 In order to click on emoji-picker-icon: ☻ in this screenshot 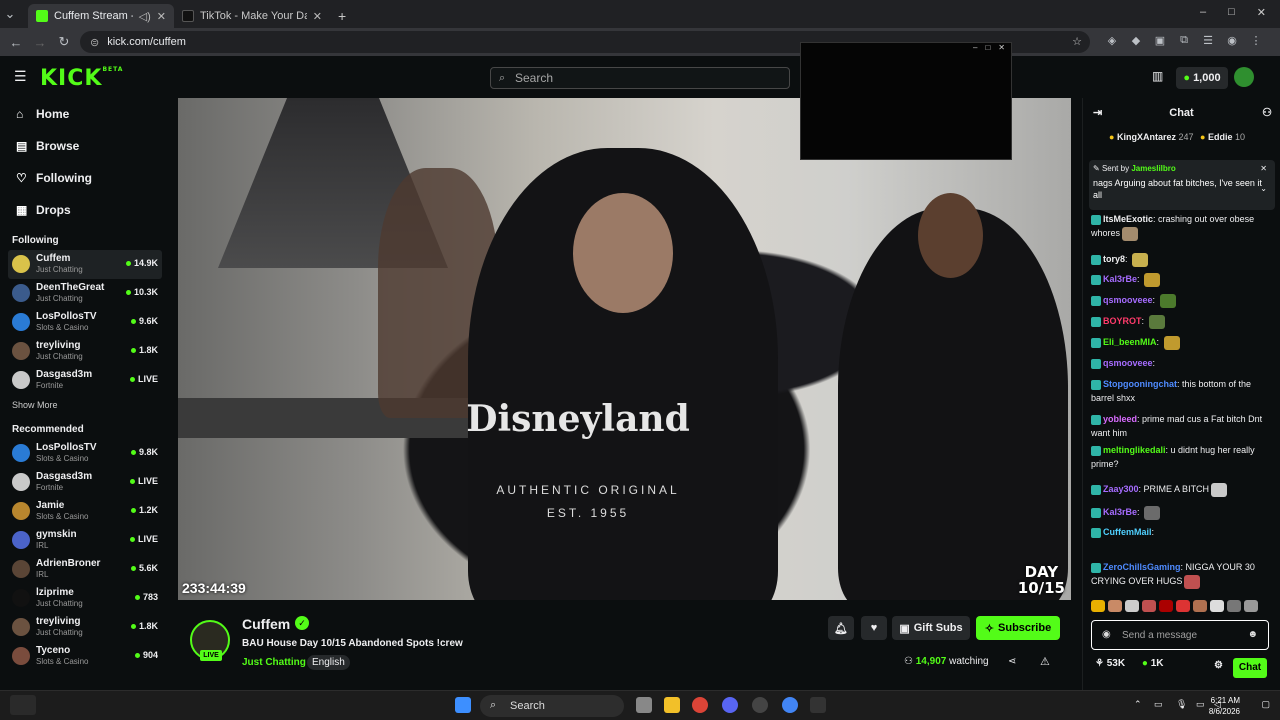, I will do `click(1252, 634)`.